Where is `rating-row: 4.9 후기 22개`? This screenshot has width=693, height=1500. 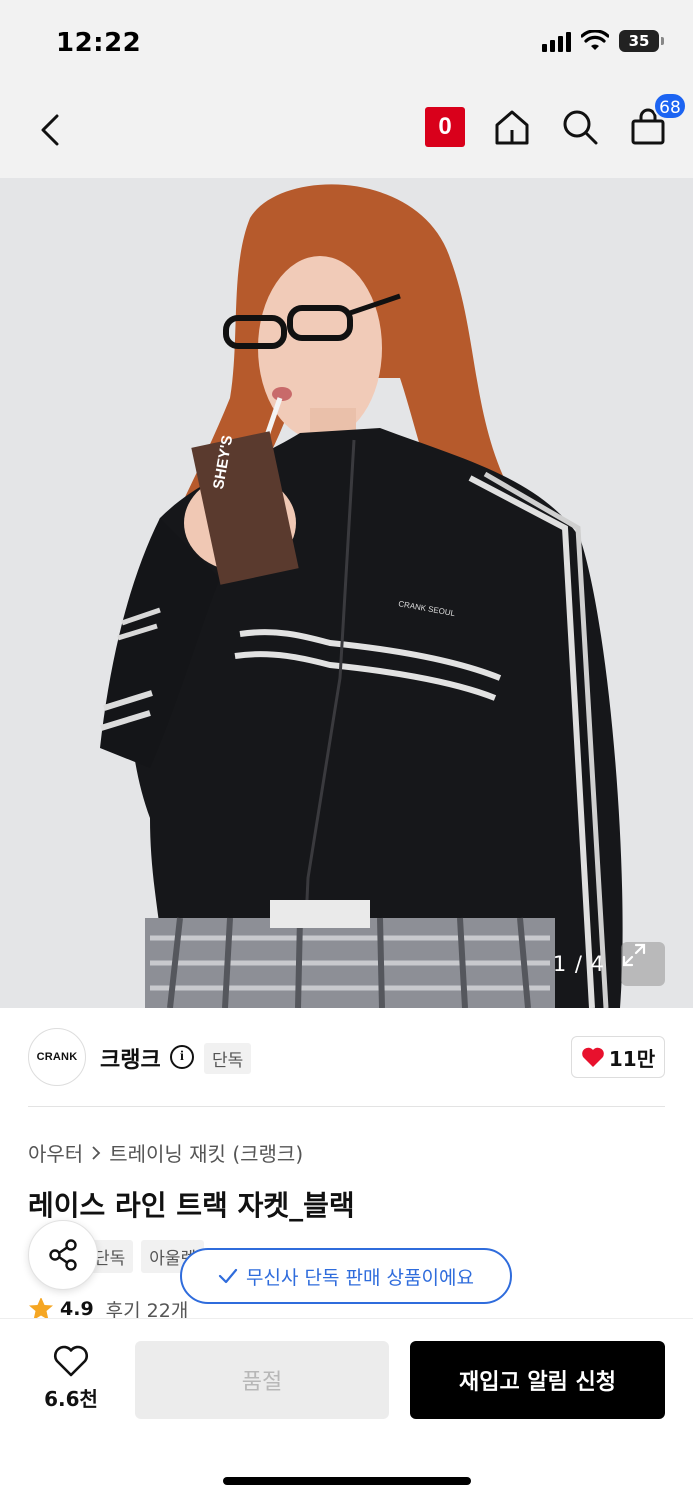 rating-row: 4.9 후기 22개 is located at coordinates (108, 1309).